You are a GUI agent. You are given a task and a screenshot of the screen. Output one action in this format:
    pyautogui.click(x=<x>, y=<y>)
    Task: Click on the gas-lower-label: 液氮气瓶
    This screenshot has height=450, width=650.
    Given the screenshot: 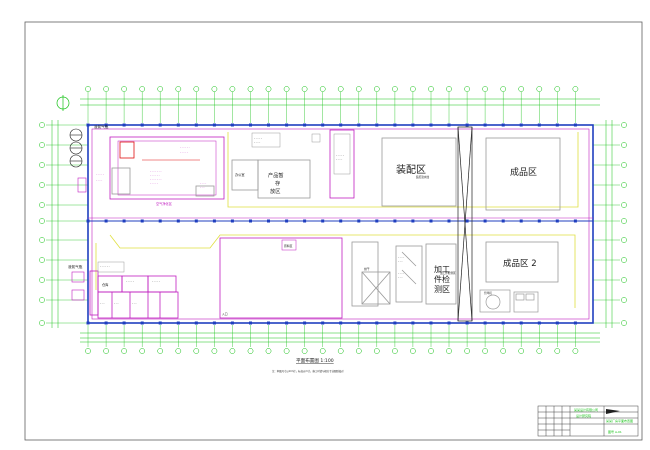 What is the action you would take?
    pyautogui.click(x=75, y=266)
    